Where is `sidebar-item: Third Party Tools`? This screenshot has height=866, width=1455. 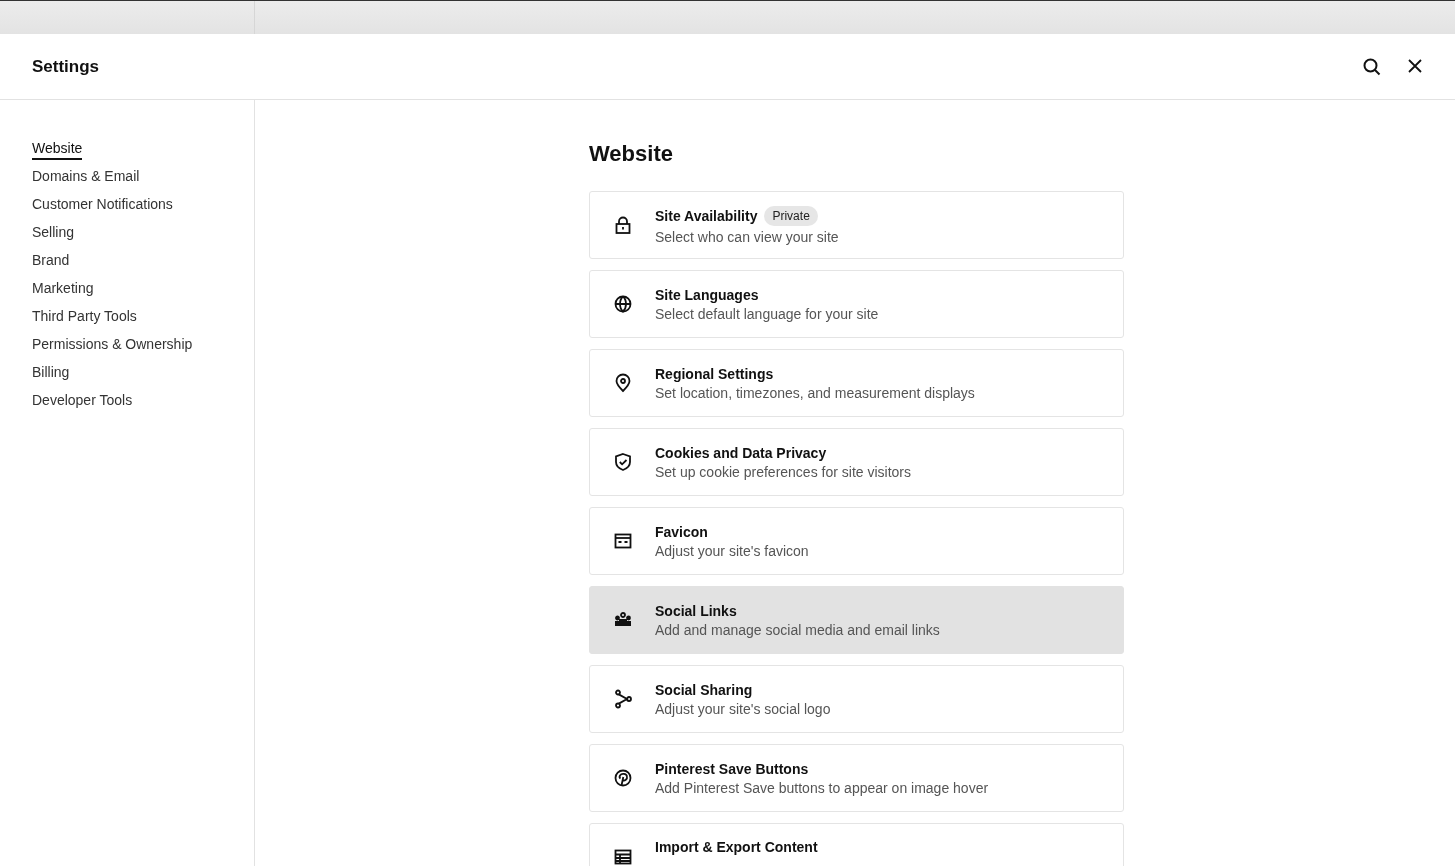 sidebar-item: Third Party Tools is located at coordinates (84, 317).